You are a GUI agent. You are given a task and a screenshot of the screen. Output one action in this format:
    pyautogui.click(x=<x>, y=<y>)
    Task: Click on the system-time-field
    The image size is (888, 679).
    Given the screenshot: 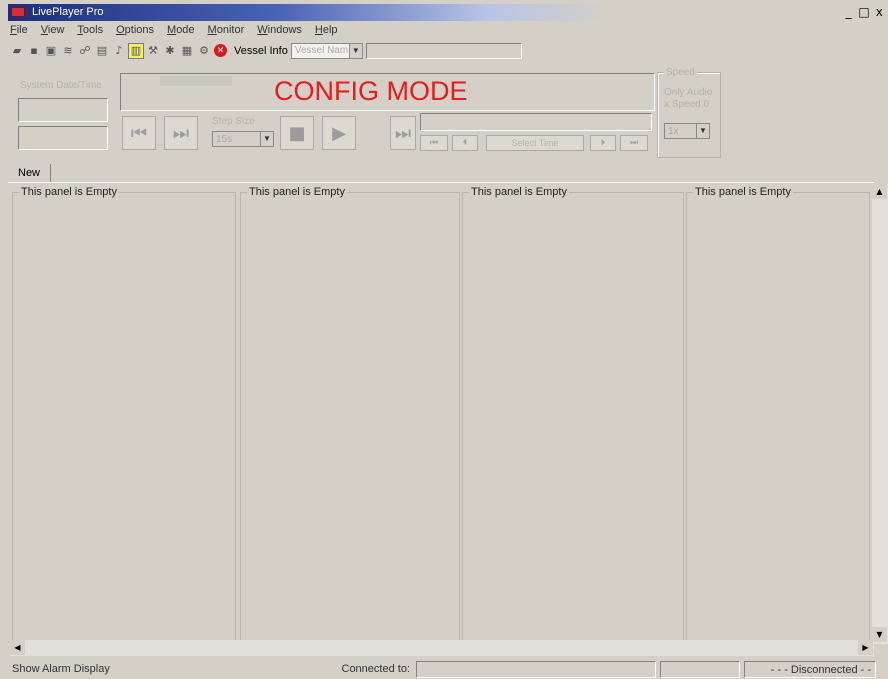 What is the action you would take?
    pyautogui.click(x=63, y=138)
    